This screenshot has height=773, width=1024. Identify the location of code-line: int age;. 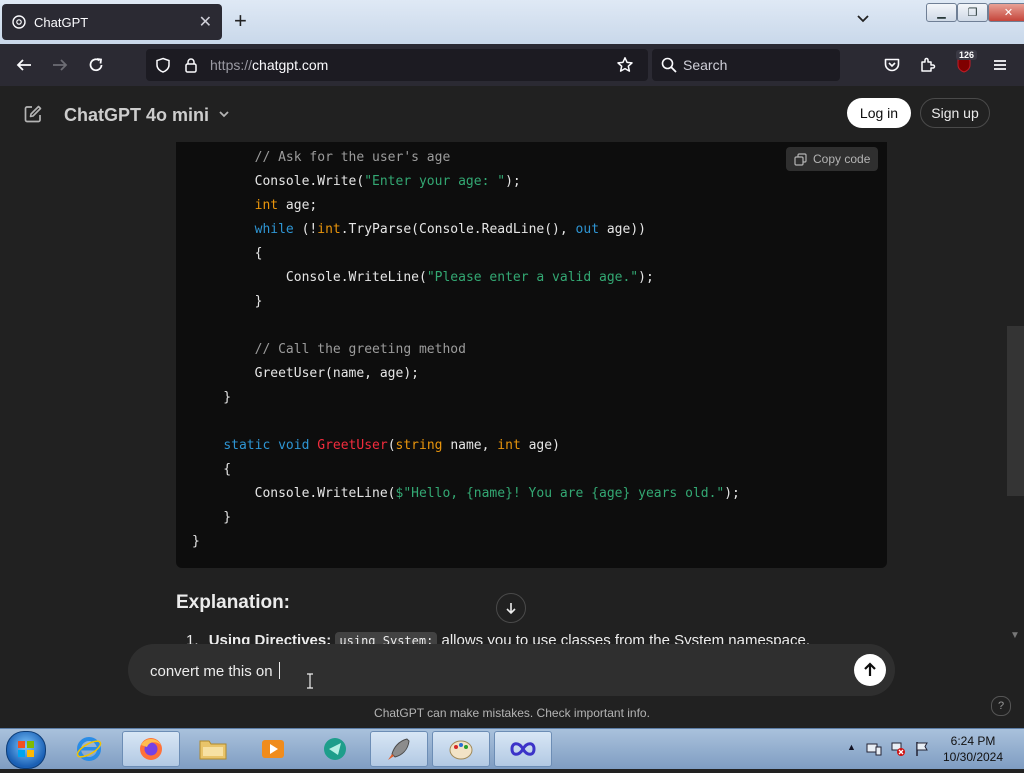
(286, 205).